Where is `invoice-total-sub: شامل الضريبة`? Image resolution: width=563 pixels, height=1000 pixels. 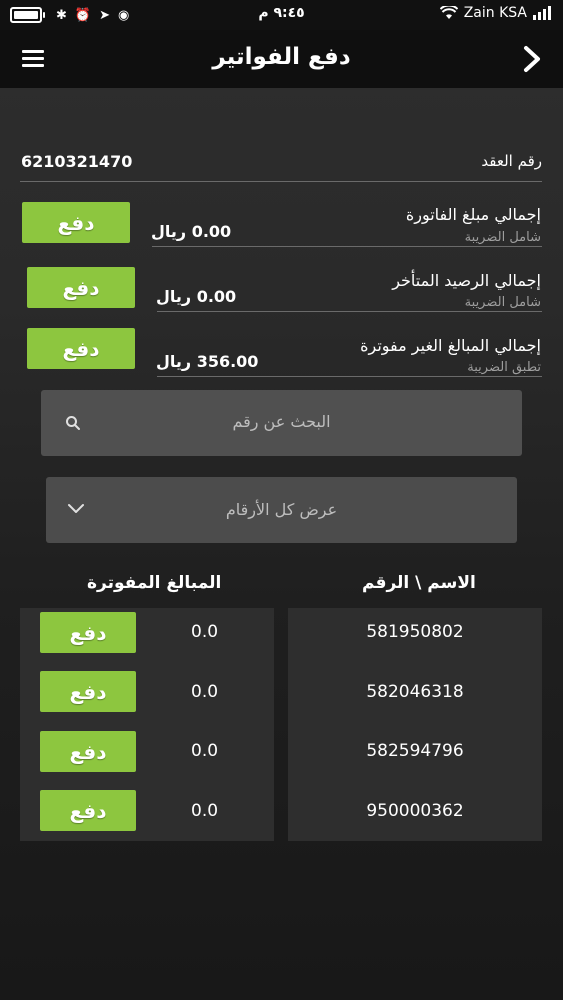
invoice-total-sub: شامل الضريبة is located at coordinates (502, 237).